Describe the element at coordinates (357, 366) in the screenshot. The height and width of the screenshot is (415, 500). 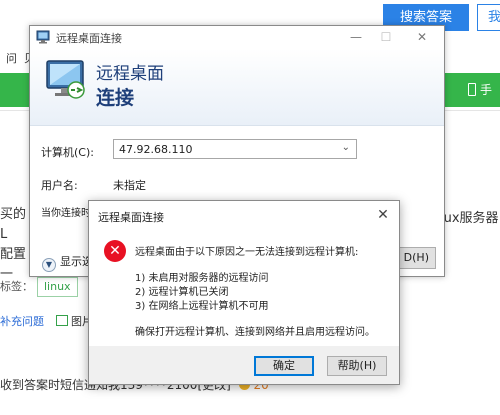
I see `help-button: 帮助(H)` at that location.